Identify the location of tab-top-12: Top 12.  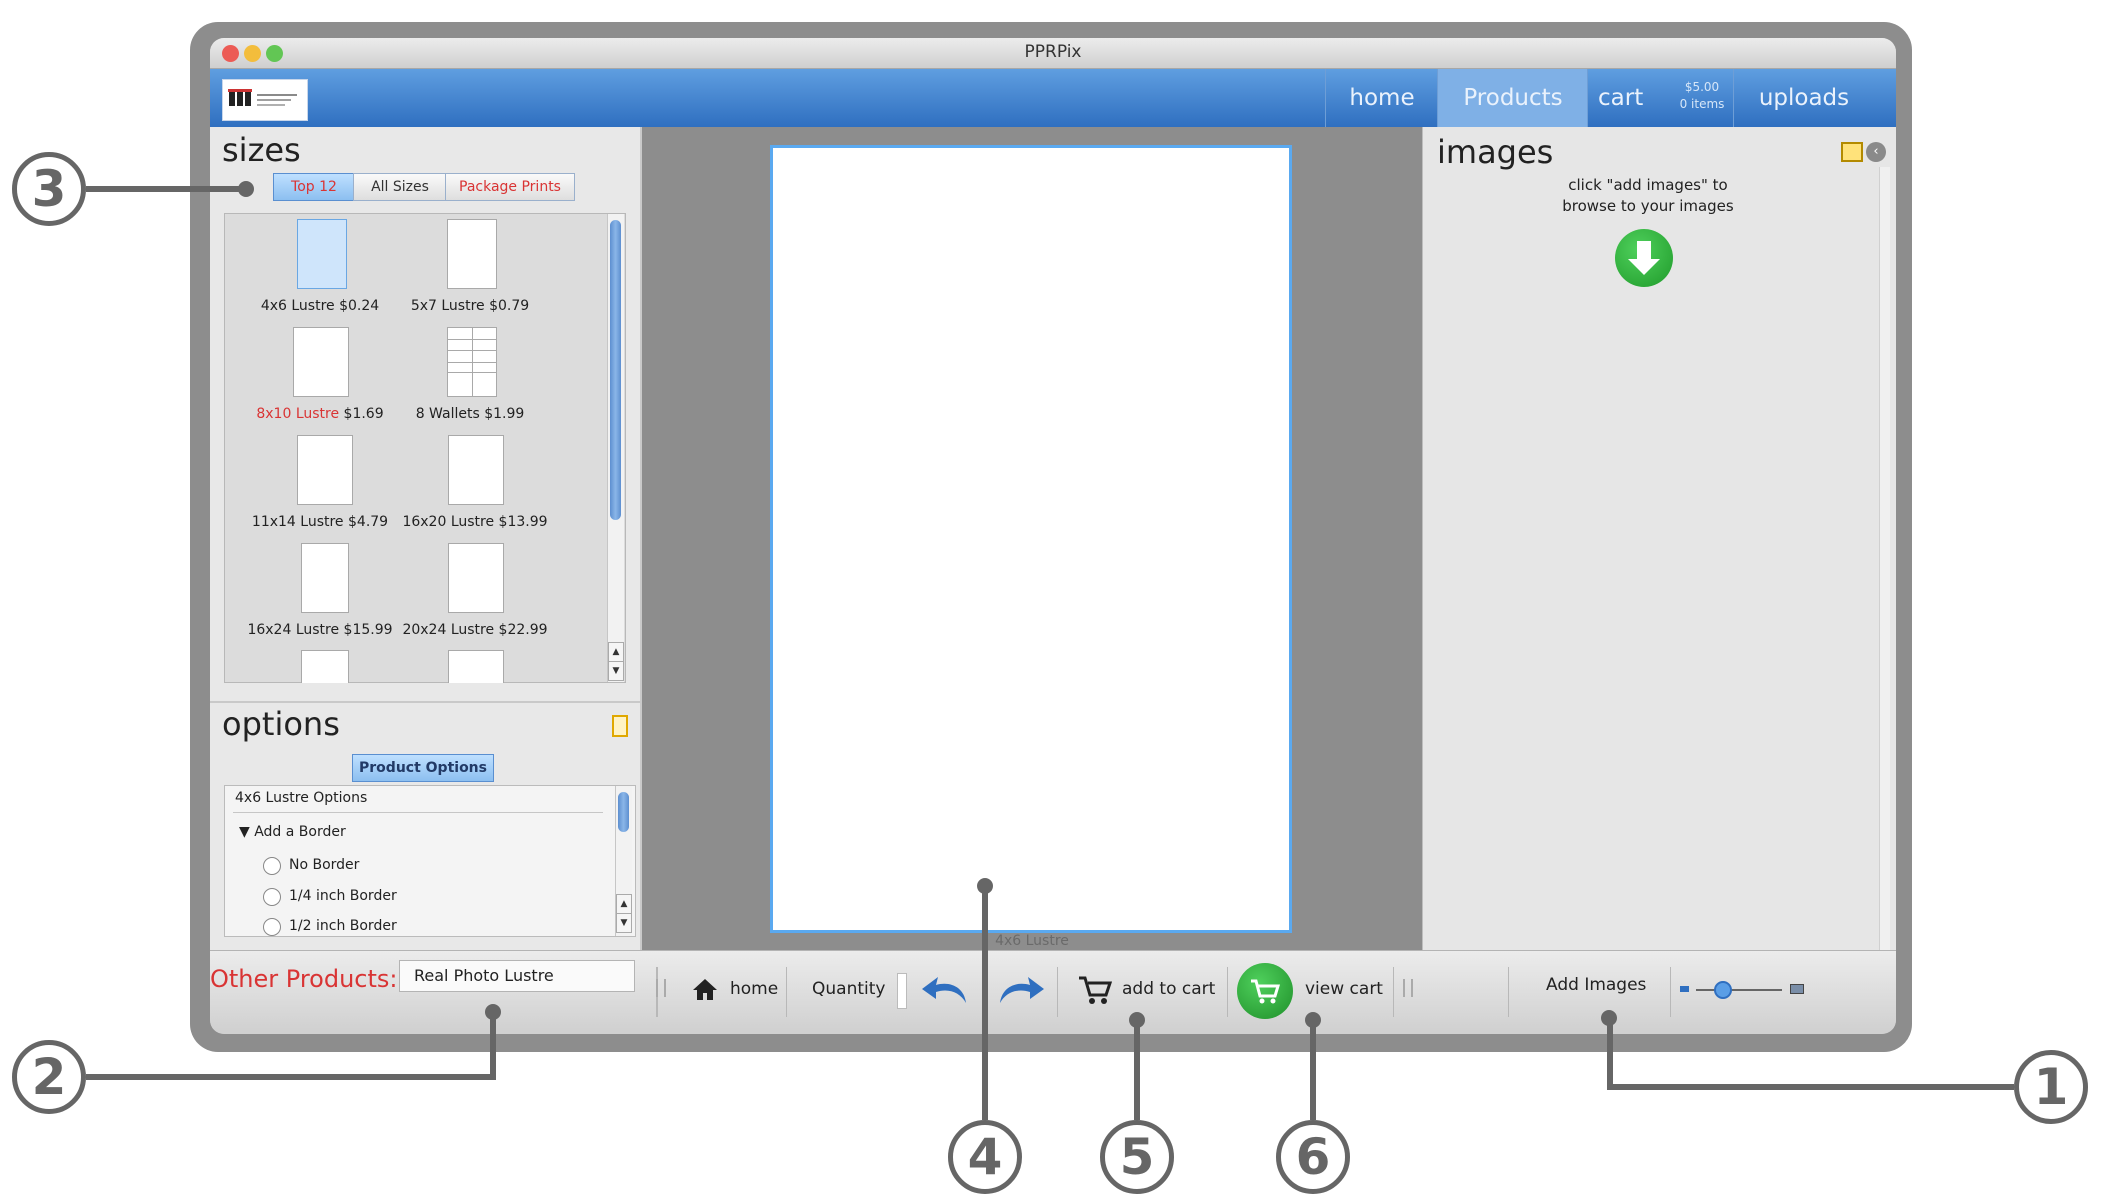
(314, 187).